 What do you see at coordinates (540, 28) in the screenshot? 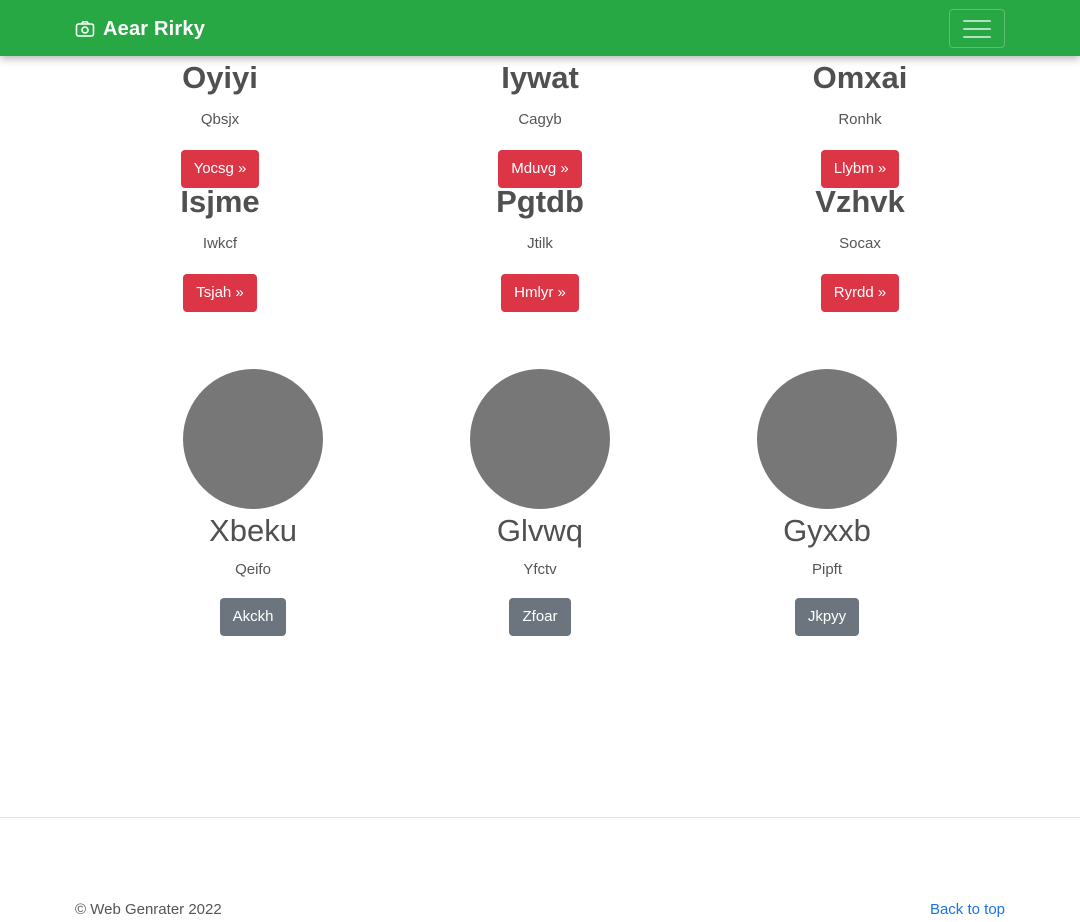
I see `navbar: Aear Rirky` at bounding box center [540, 28].